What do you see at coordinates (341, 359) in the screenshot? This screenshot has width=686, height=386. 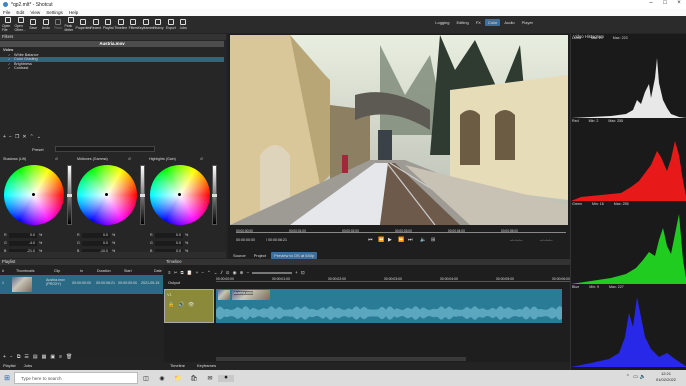 I see `timeline-scrollbar` at bounding box center [341, 359].